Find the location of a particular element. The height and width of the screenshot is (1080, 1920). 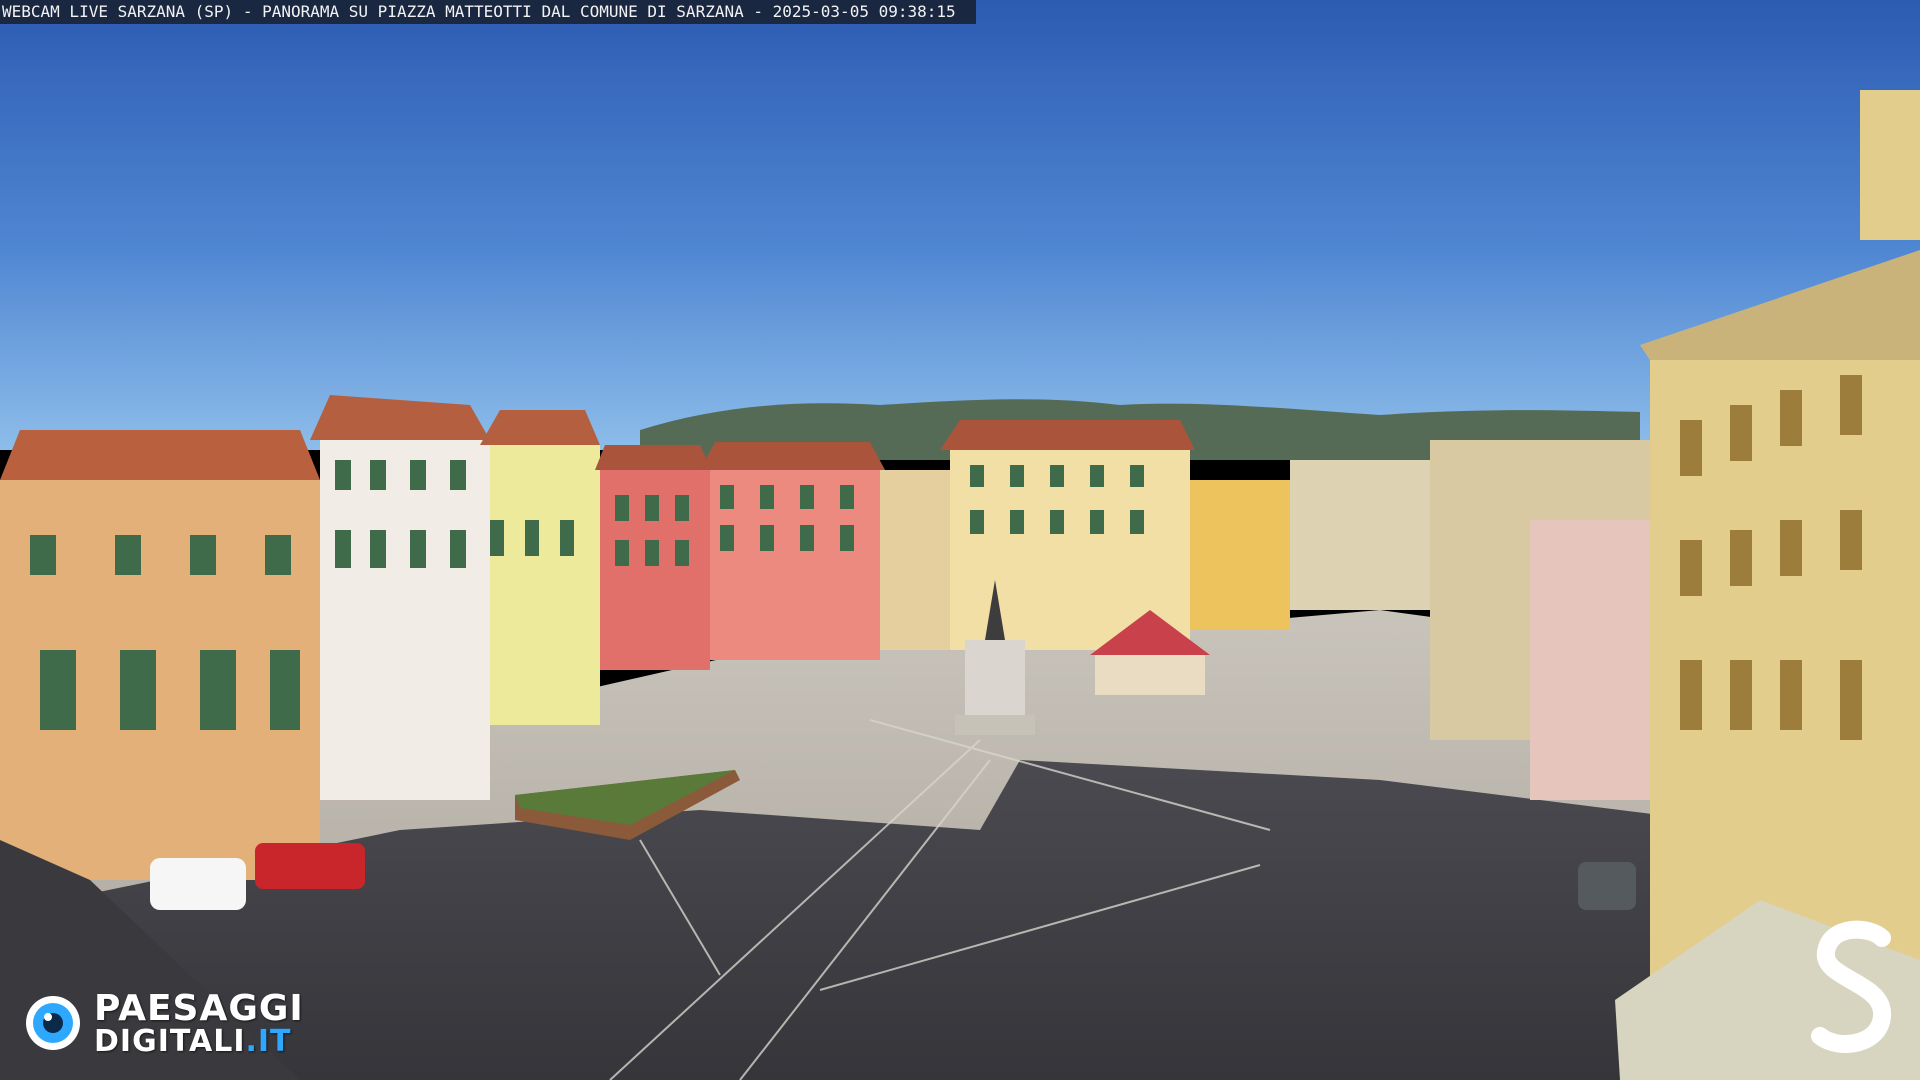

logo-tld: .IT is located at coordinates (268, 1041).